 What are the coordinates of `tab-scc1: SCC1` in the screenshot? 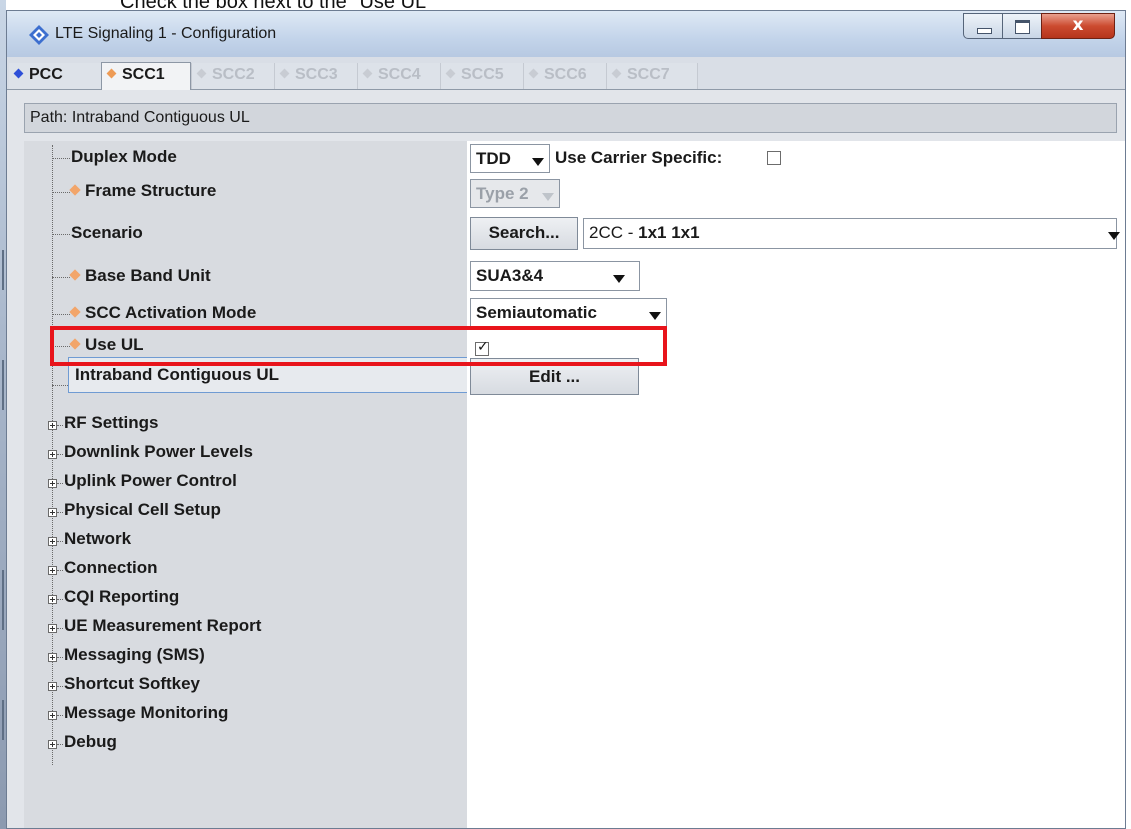 It's located at (146, 76).